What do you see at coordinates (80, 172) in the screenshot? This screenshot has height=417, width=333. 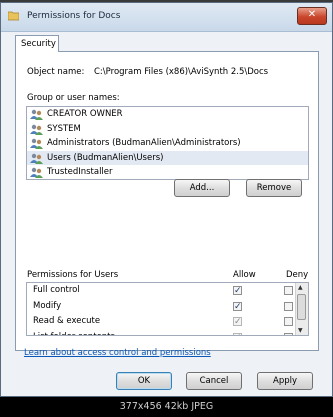 I see `user-list-item-label: TrustedInstaller` at bounding box center [80, 172].